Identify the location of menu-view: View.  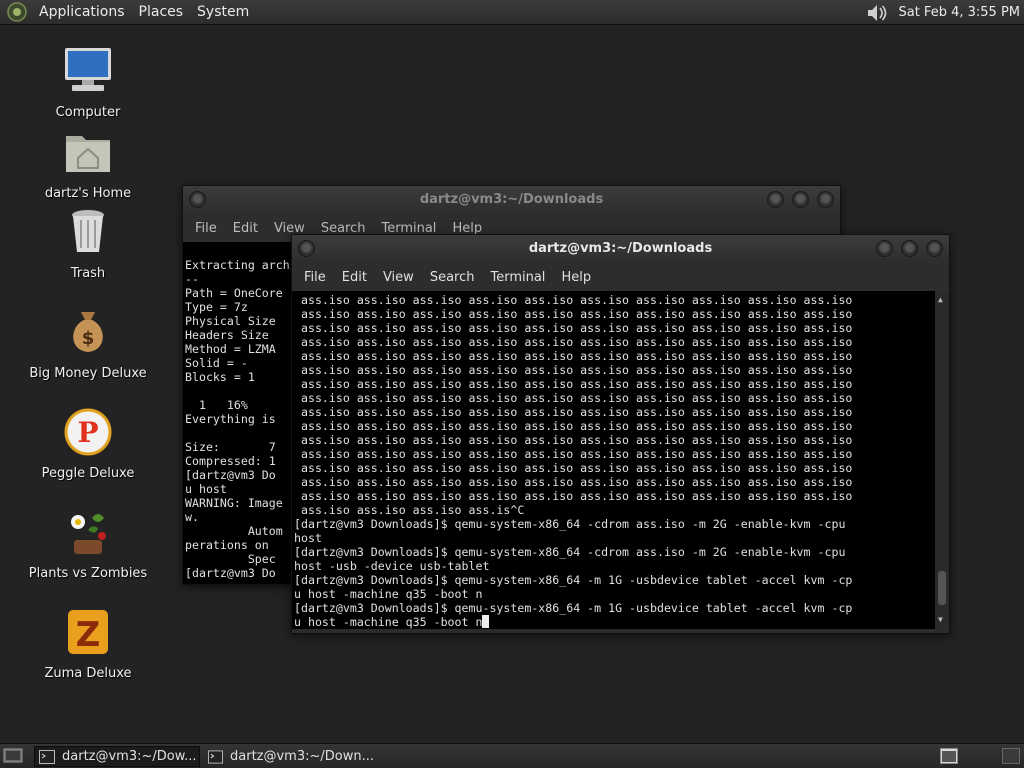
(398, 277).